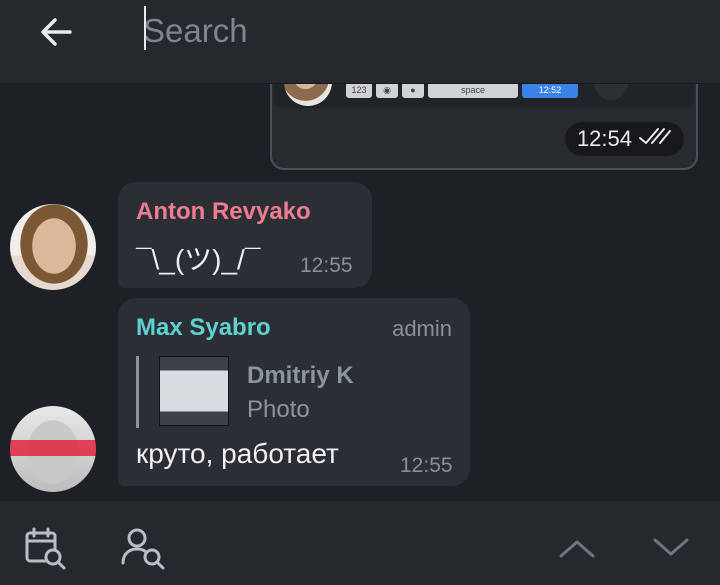 The height and width of the screenshot is (585, 720). What do you see at coordinates (359, 91) in the screenshot?
I see `photo-key: 123` at bounding box center [359, 91].